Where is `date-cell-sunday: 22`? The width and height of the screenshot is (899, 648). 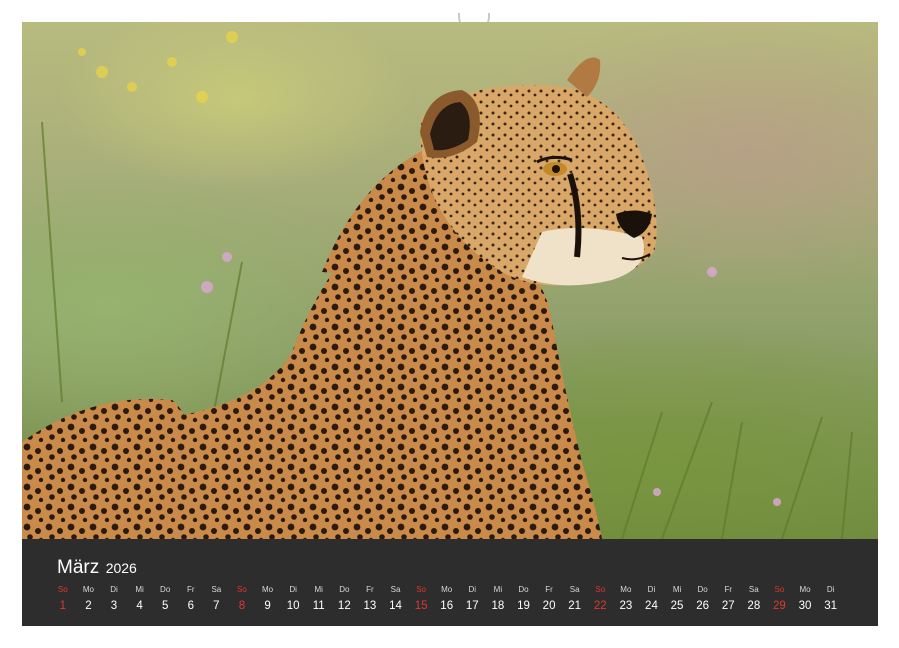
date-cell-sunday: 22 is located at coordinates (600, 606).